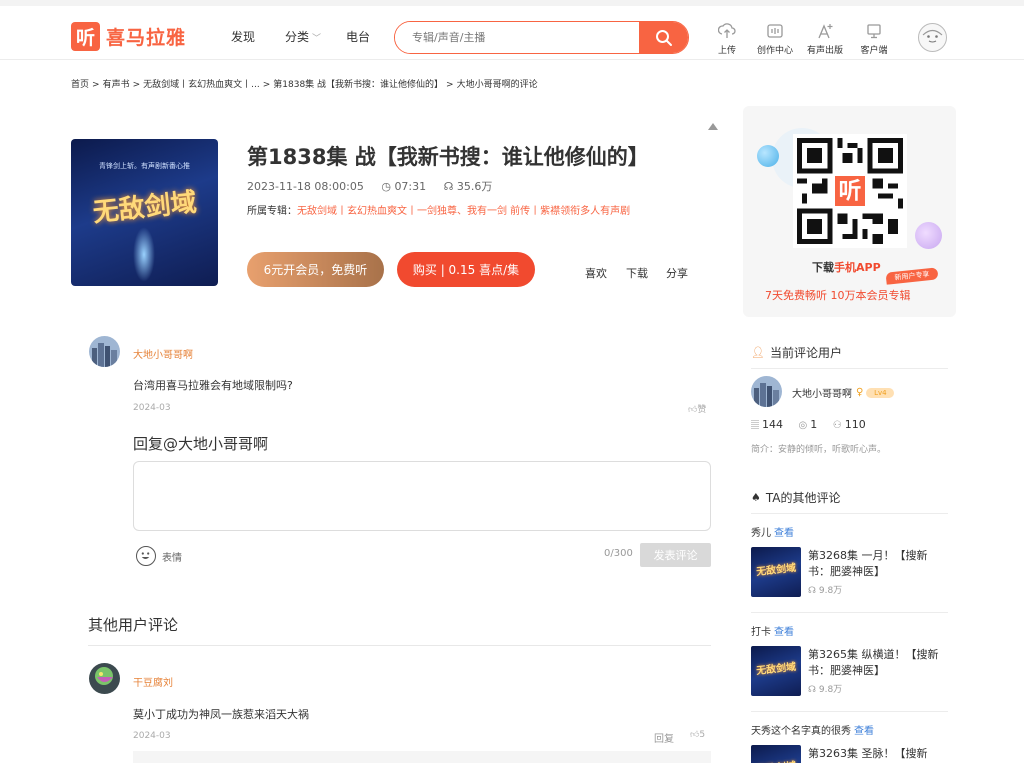 This screenshot has width=1024, height=763. What do you see at coordinates (727, 39) in the screenshot?
I see `upload-button: 上传` at bounding box center [727, 39].